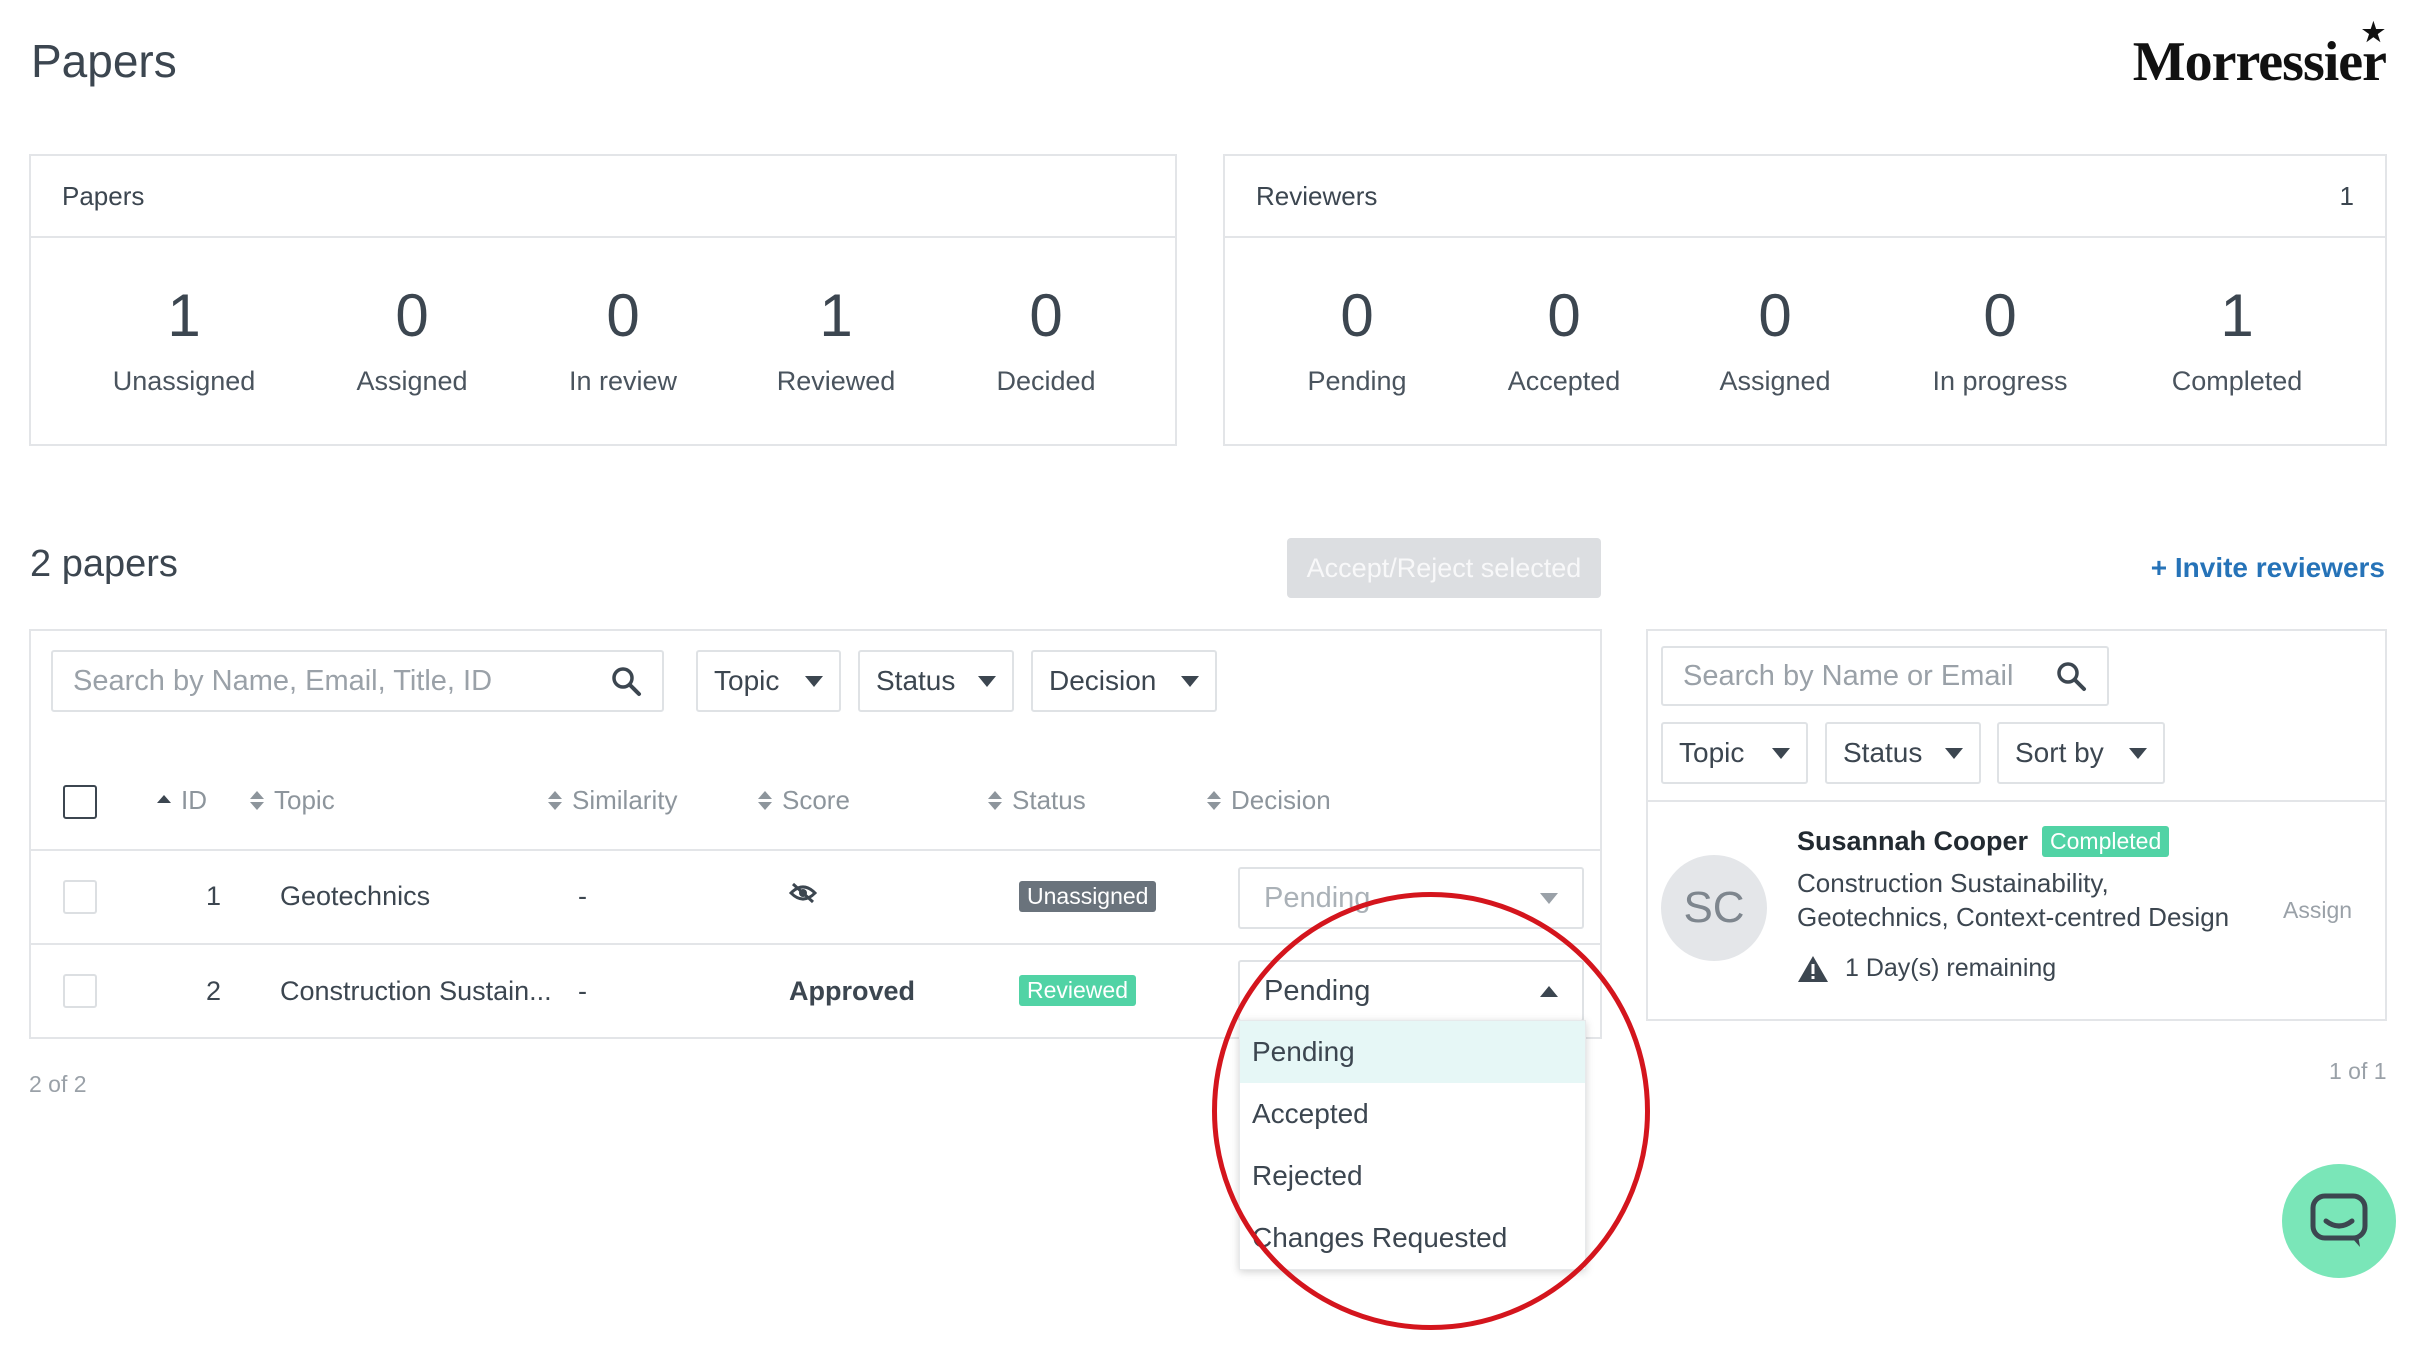 The width and height of the screenshot is (2420, 1350). I want to click on decision-select: Pending, so click(1411, 898).